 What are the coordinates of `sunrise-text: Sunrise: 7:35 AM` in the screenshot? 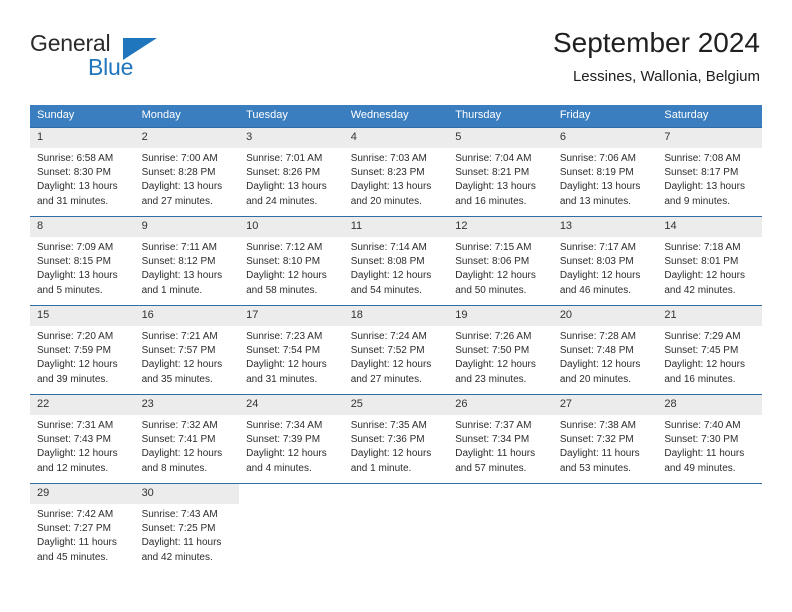 It's located at (388, 425).